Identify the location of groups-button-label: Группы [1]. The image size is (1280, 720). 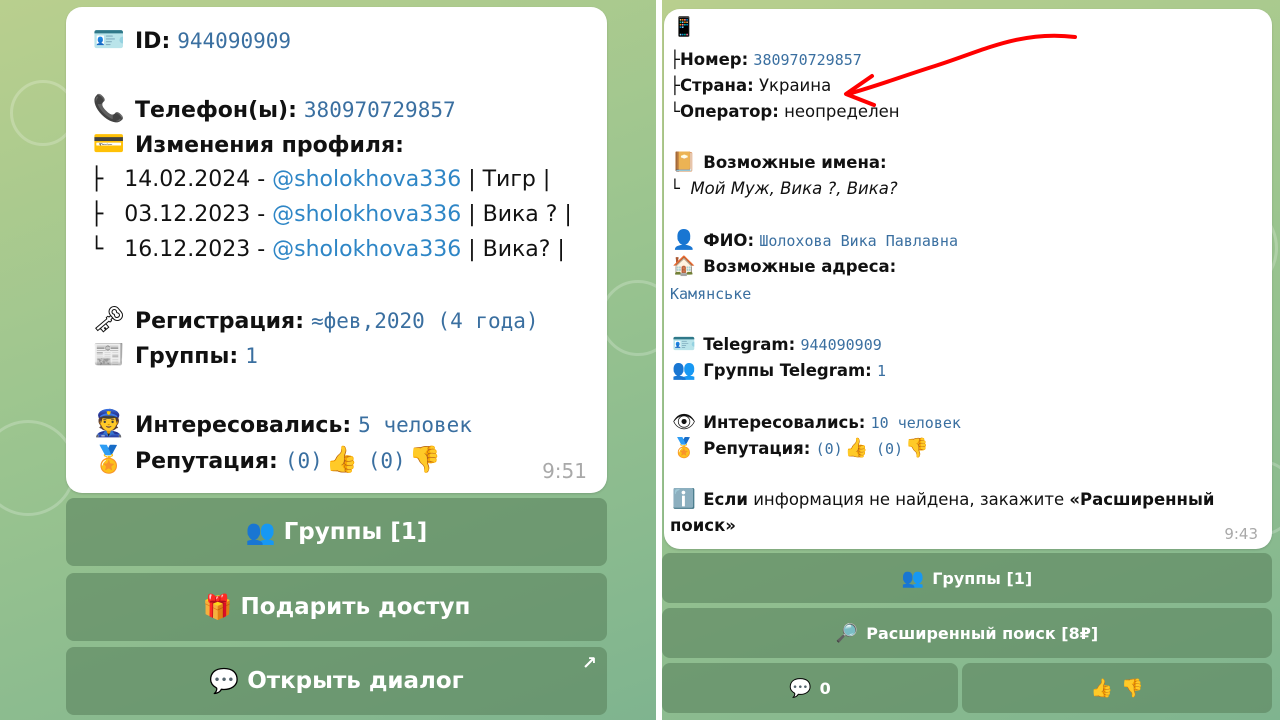
(982, 578).